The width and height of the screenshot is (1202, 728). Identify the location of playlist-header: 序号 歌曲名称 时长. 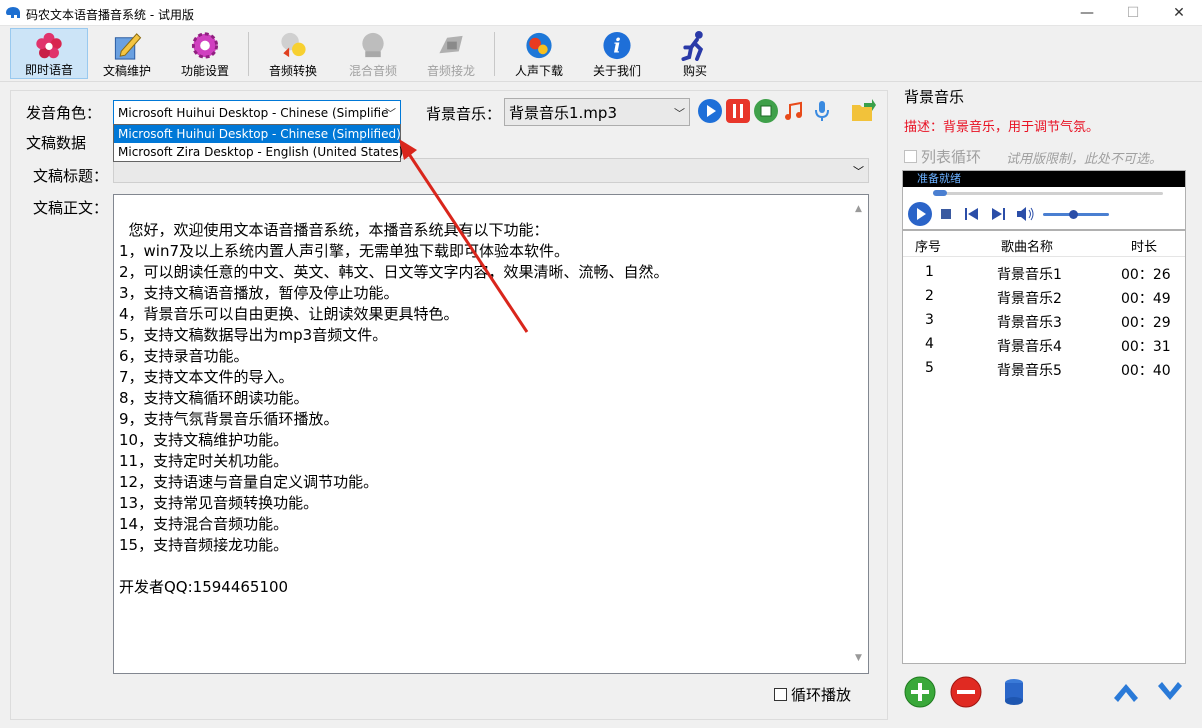
(1044, 244).